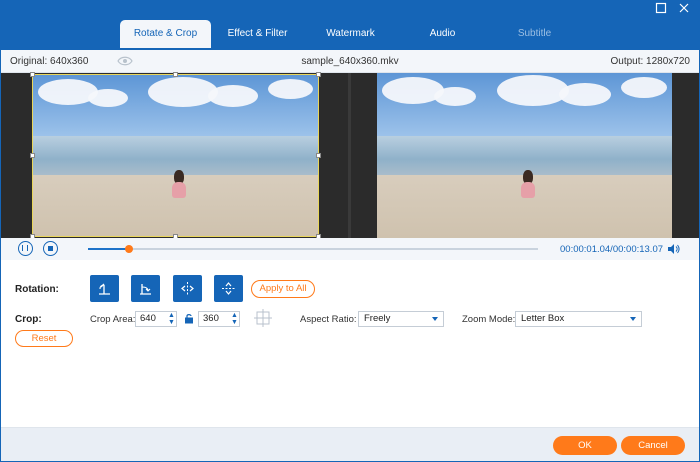  I want to click on stop-button, so click(50, 248).